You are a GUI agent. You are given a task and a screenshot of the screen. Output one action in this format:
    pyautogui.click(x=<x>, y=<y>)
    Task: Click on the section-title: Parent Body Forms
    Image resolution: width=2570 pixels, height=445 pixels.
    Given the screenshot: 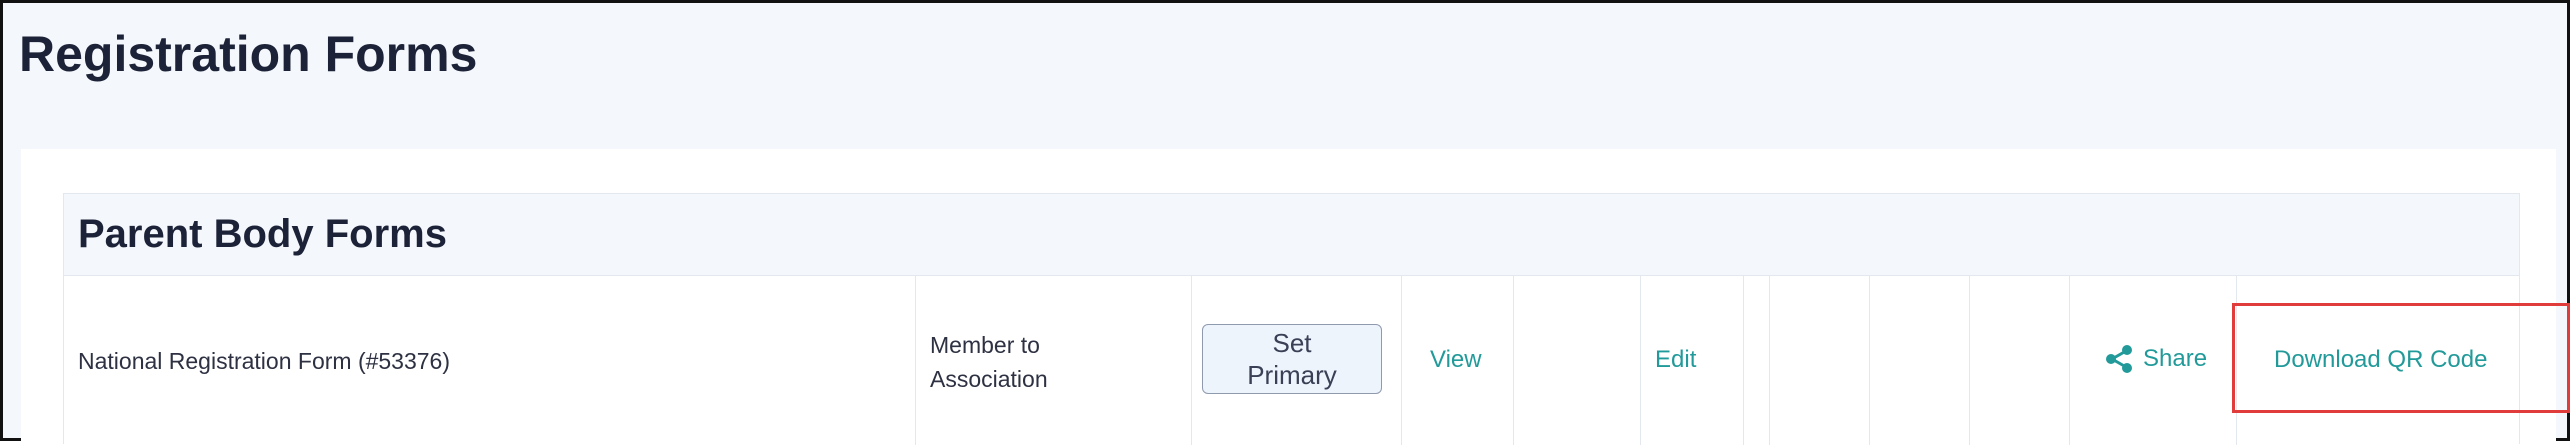 What is the action you would take?
    pyautogui.click(x=262, y=234)
    